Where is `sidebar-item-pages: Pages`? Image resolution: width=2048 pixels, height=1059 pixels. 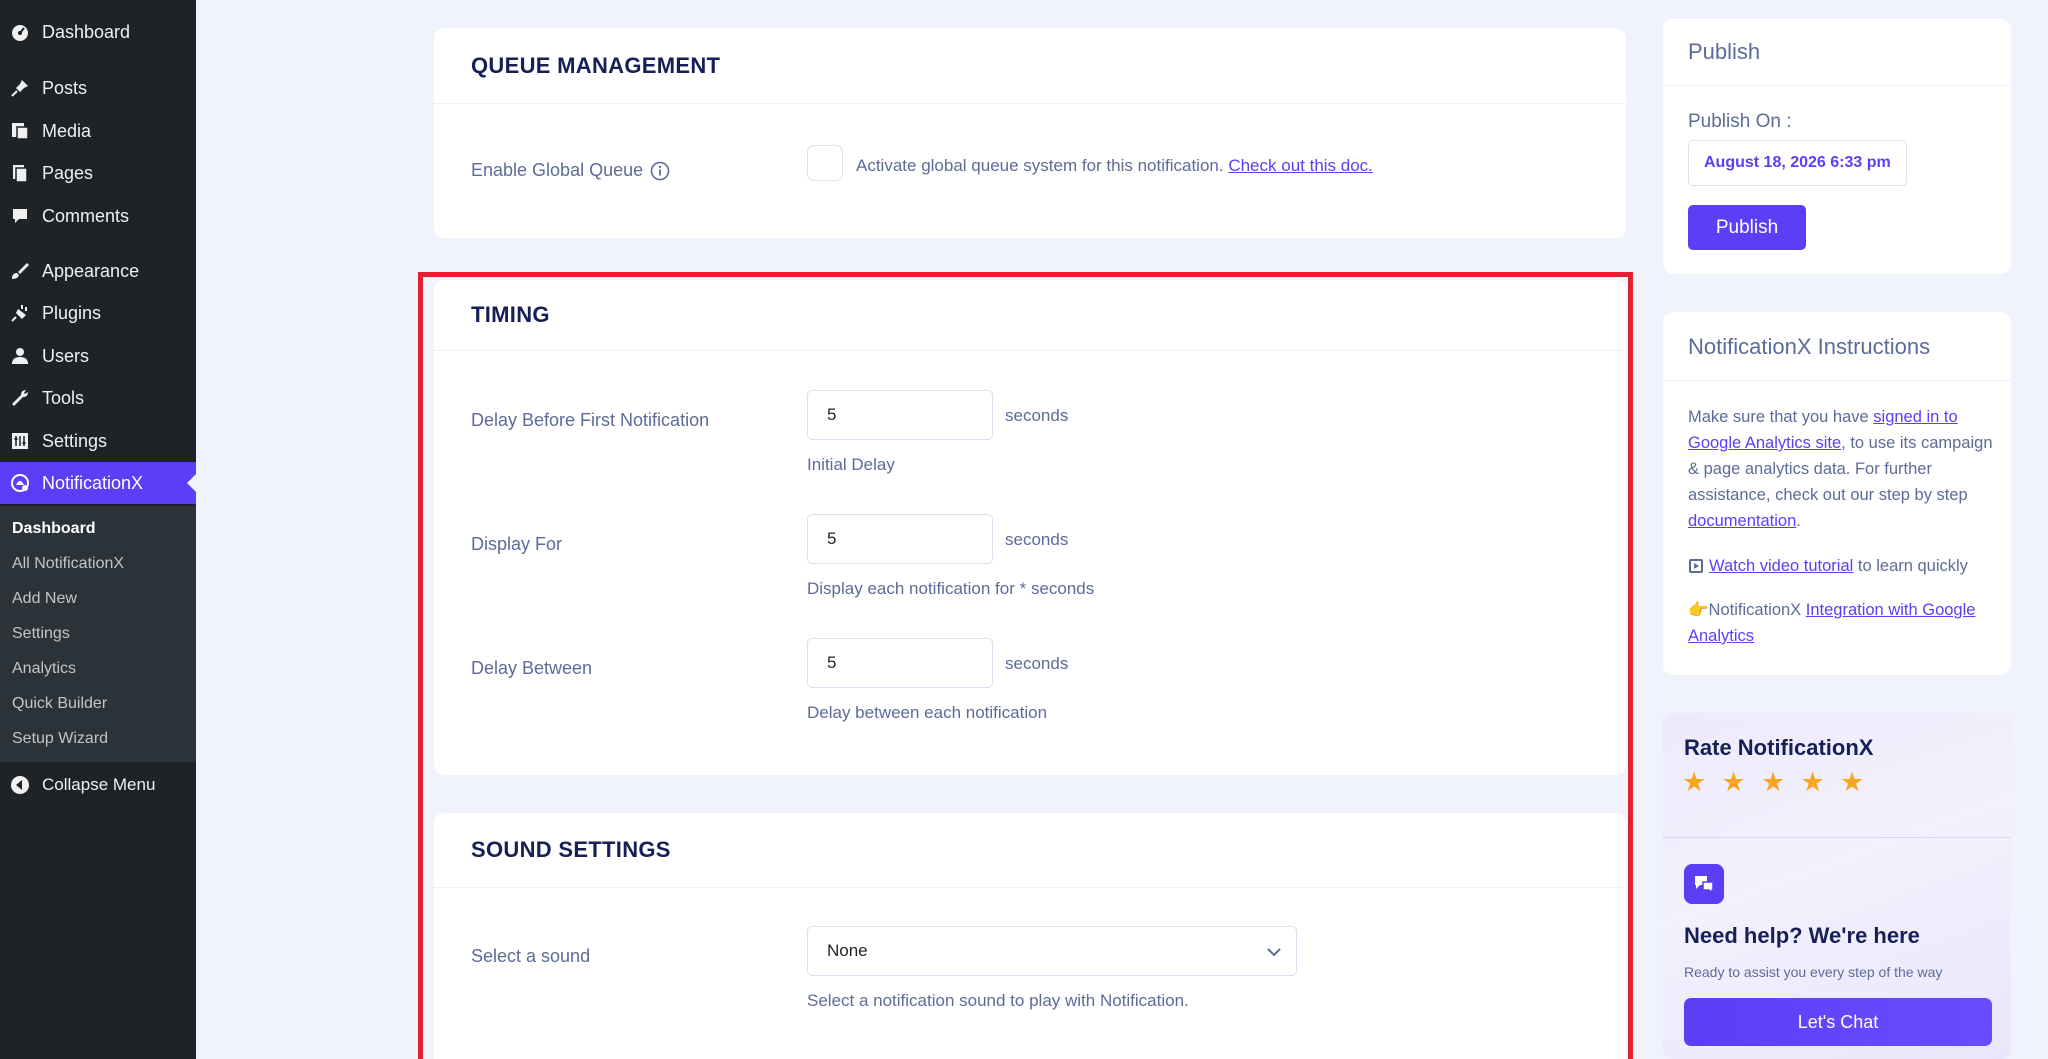 sidebar-item-pages: Pages is located at coordinates (98, 173).